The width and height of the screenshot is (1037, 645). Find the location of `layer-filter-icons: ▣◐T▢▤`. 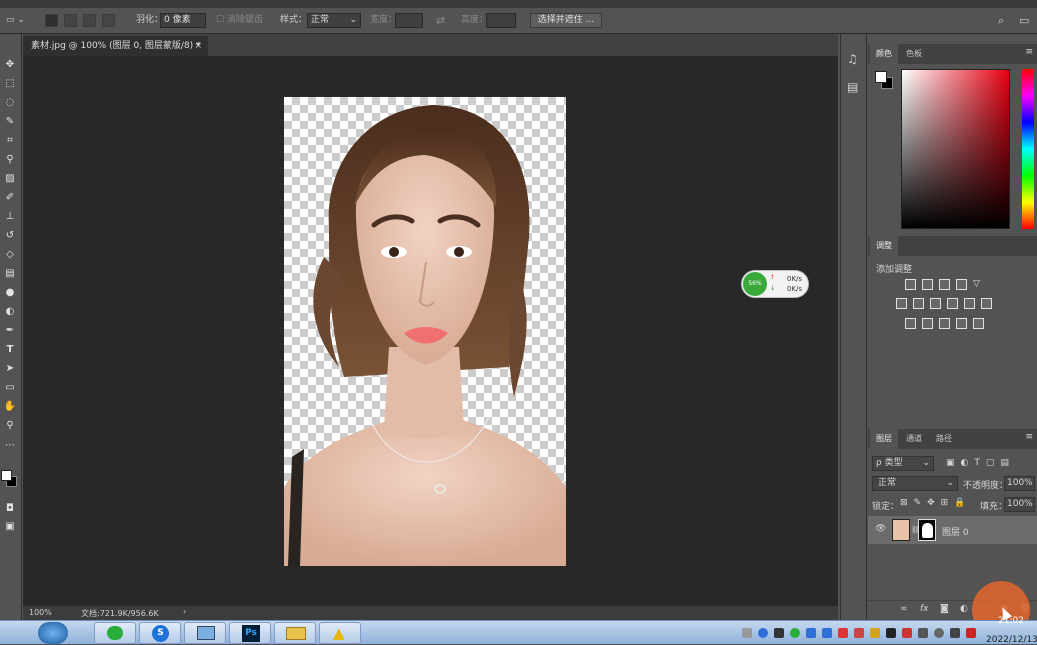

layer-filter-icons: ▣◐T▢▤ is located at coordinates (980, 463).